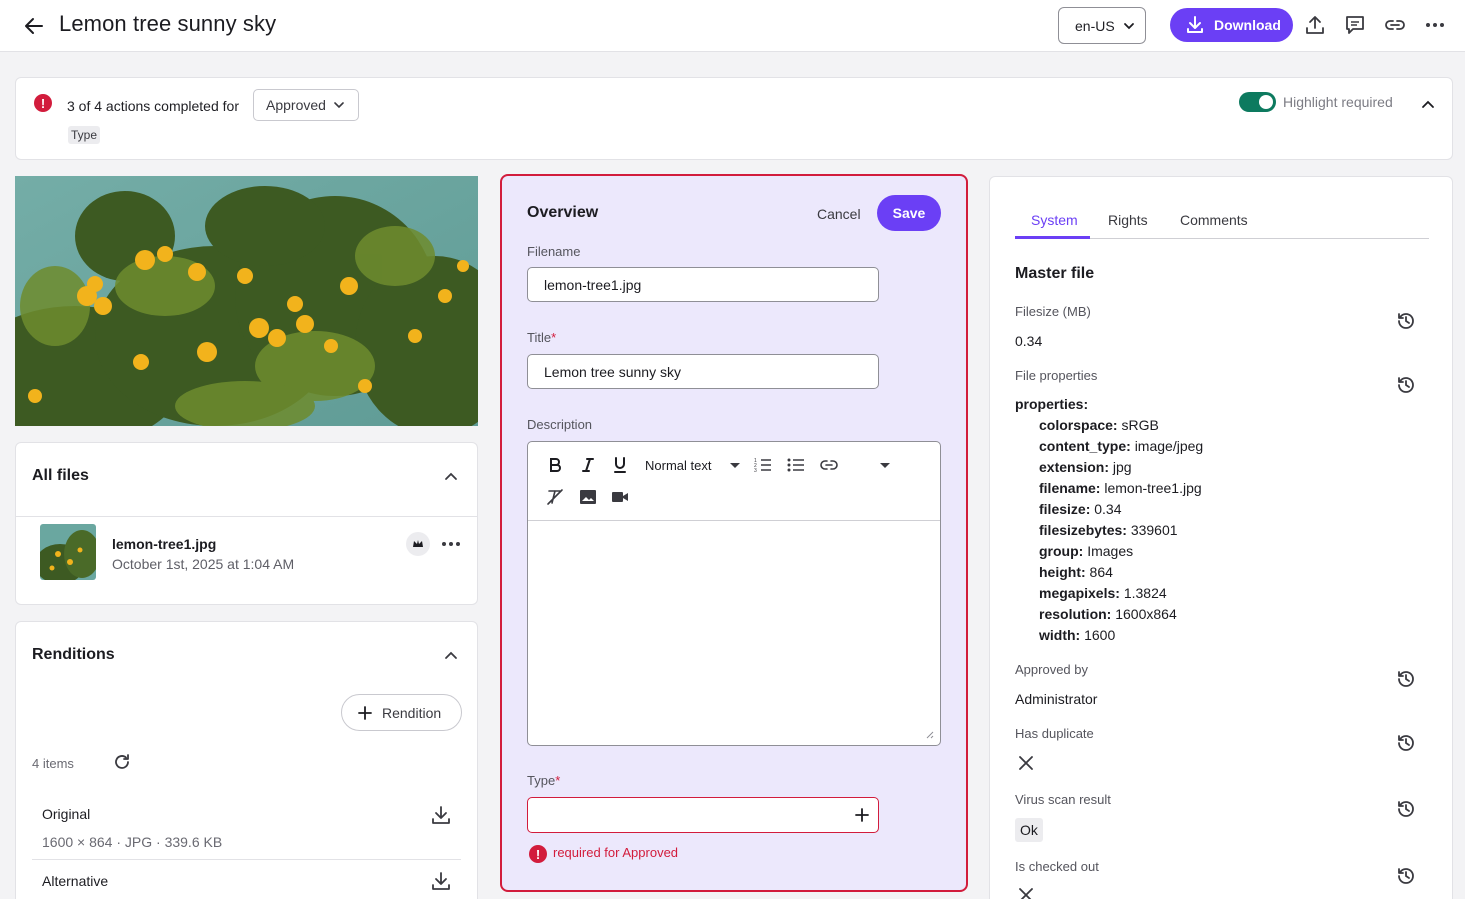  Describe the element at coordinates (554, 251) in the screenshot. I see `filename-label: Filename` at that location.